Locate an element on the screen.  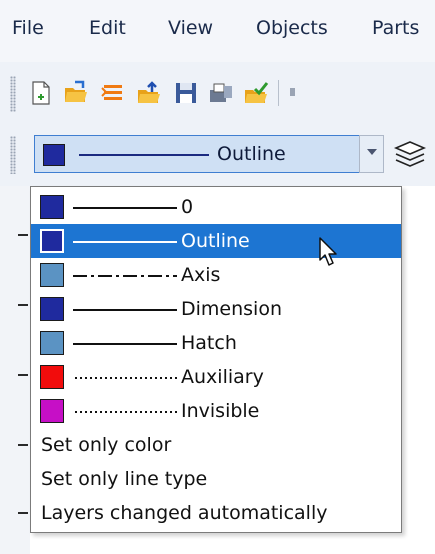
menu-objects: Objects is located at coordinates (292, 28).